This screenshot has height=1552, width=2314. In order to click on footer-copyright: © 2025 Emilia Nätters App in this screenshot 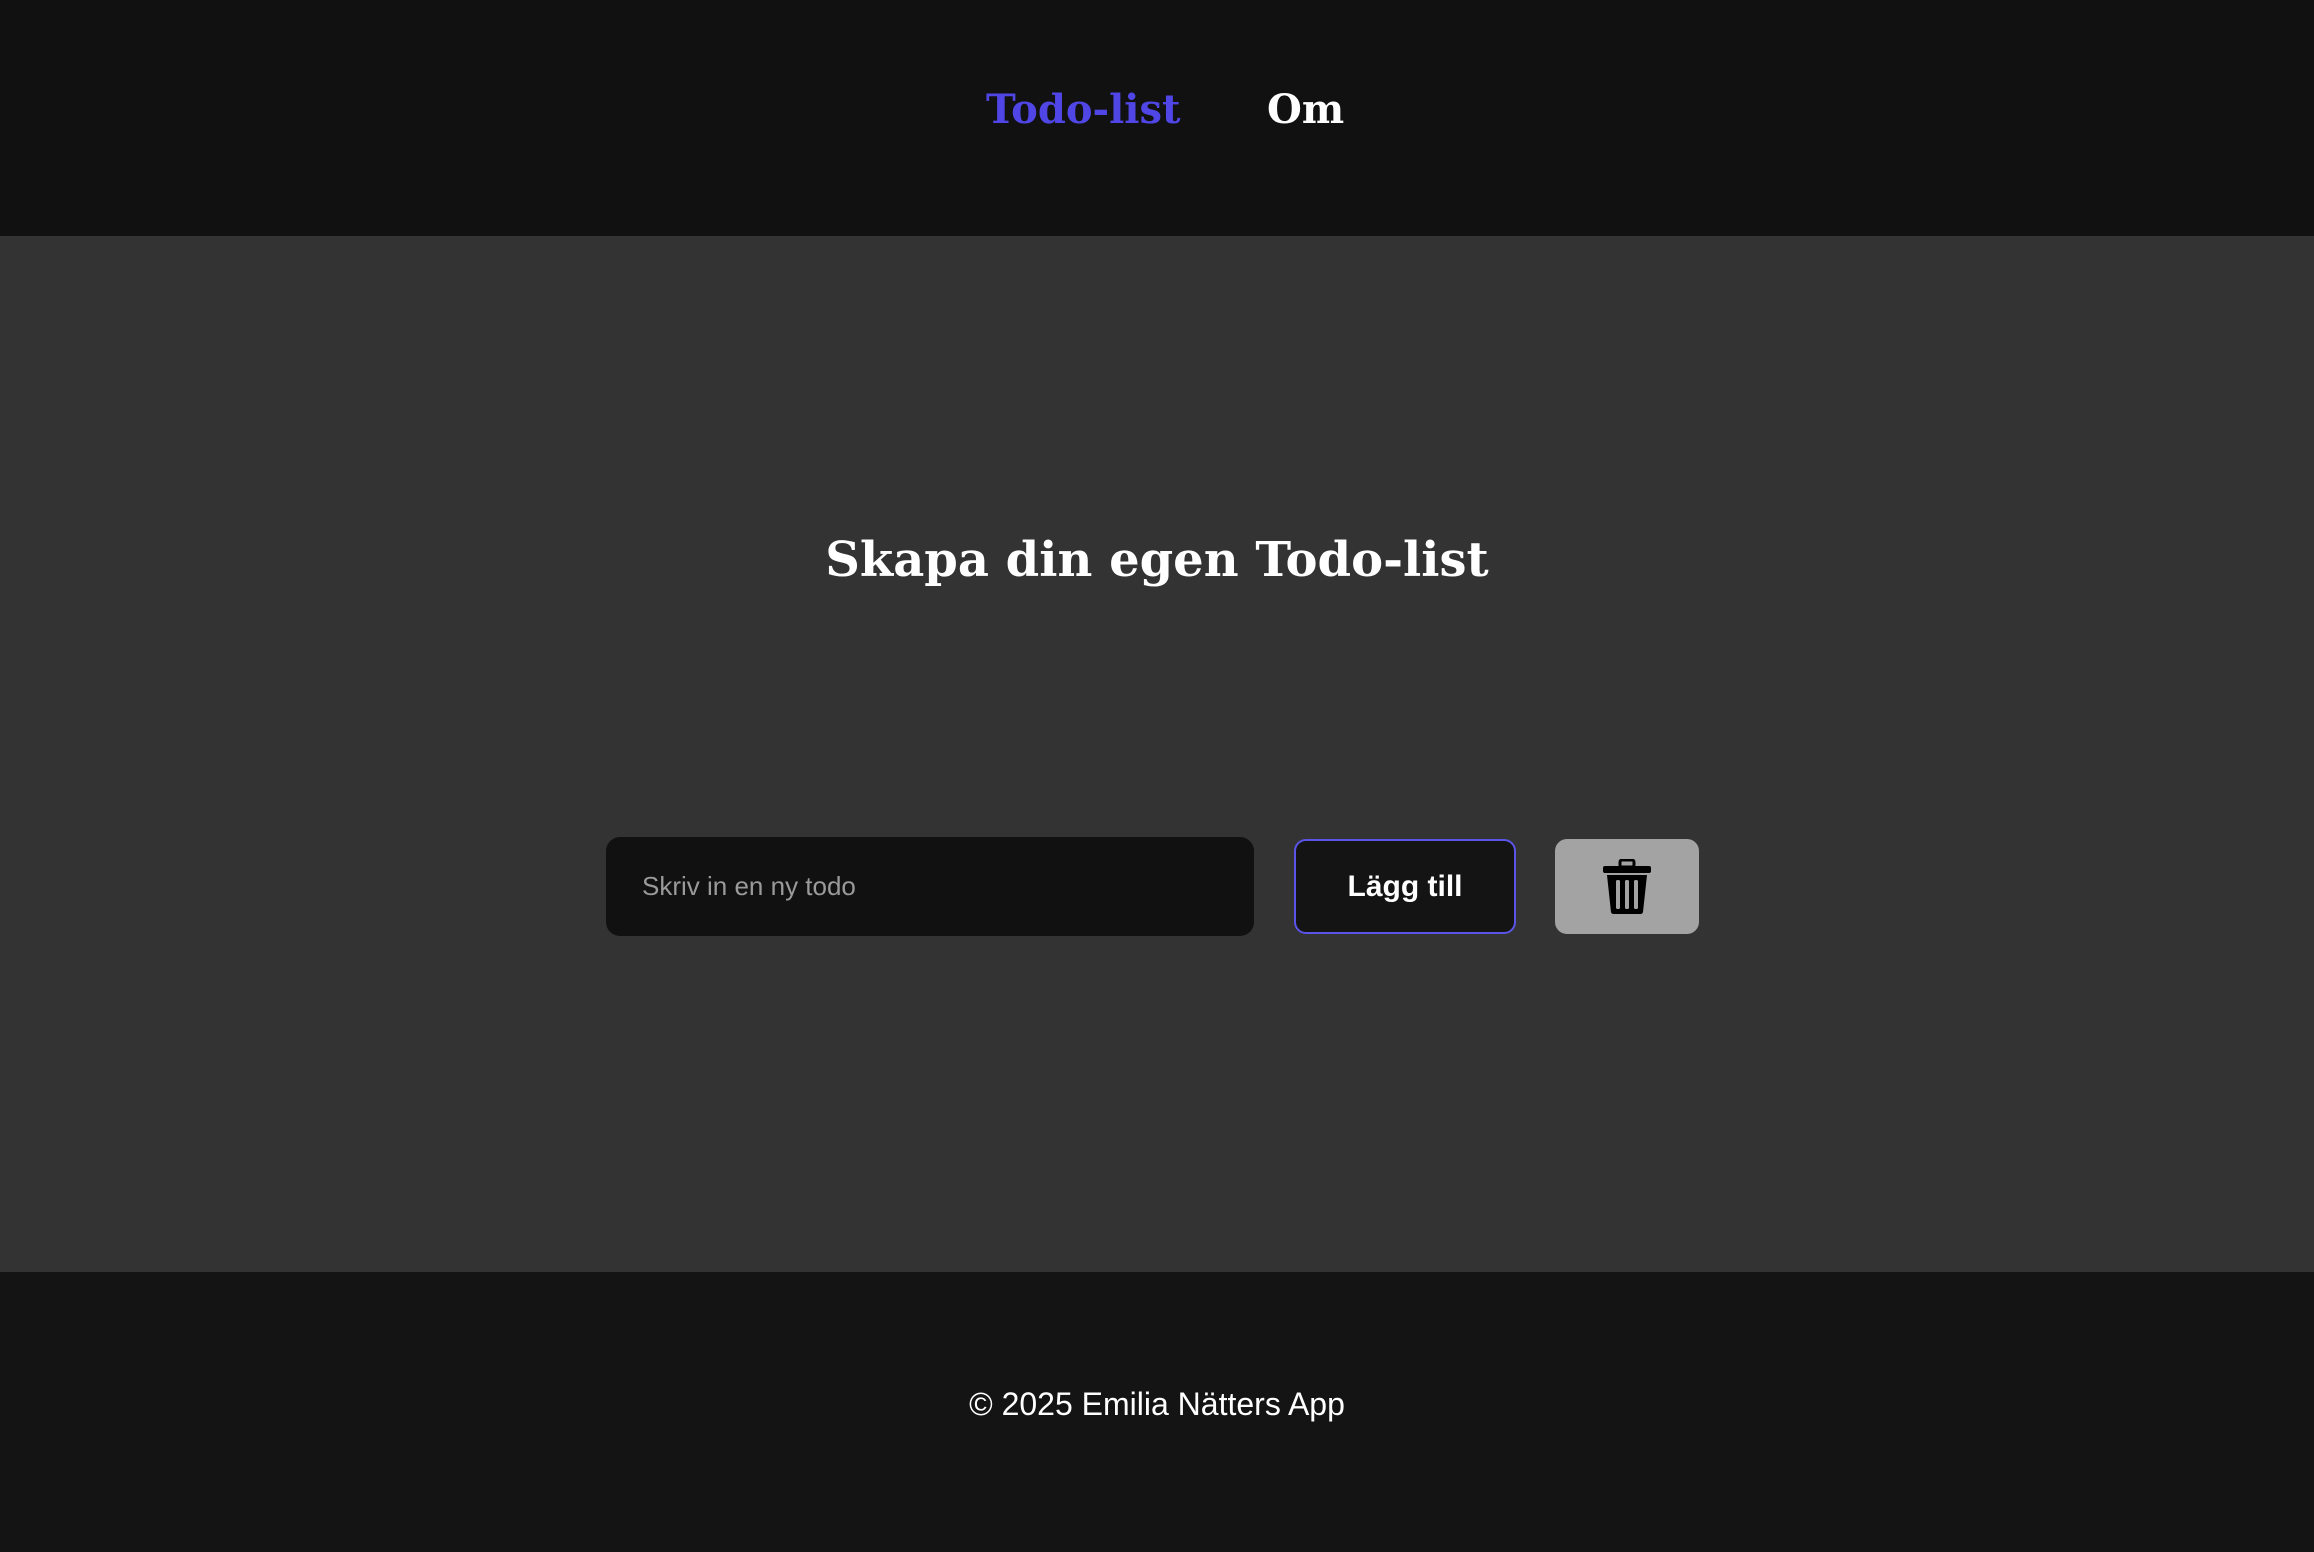, I will do `click(1157, 1404)`.